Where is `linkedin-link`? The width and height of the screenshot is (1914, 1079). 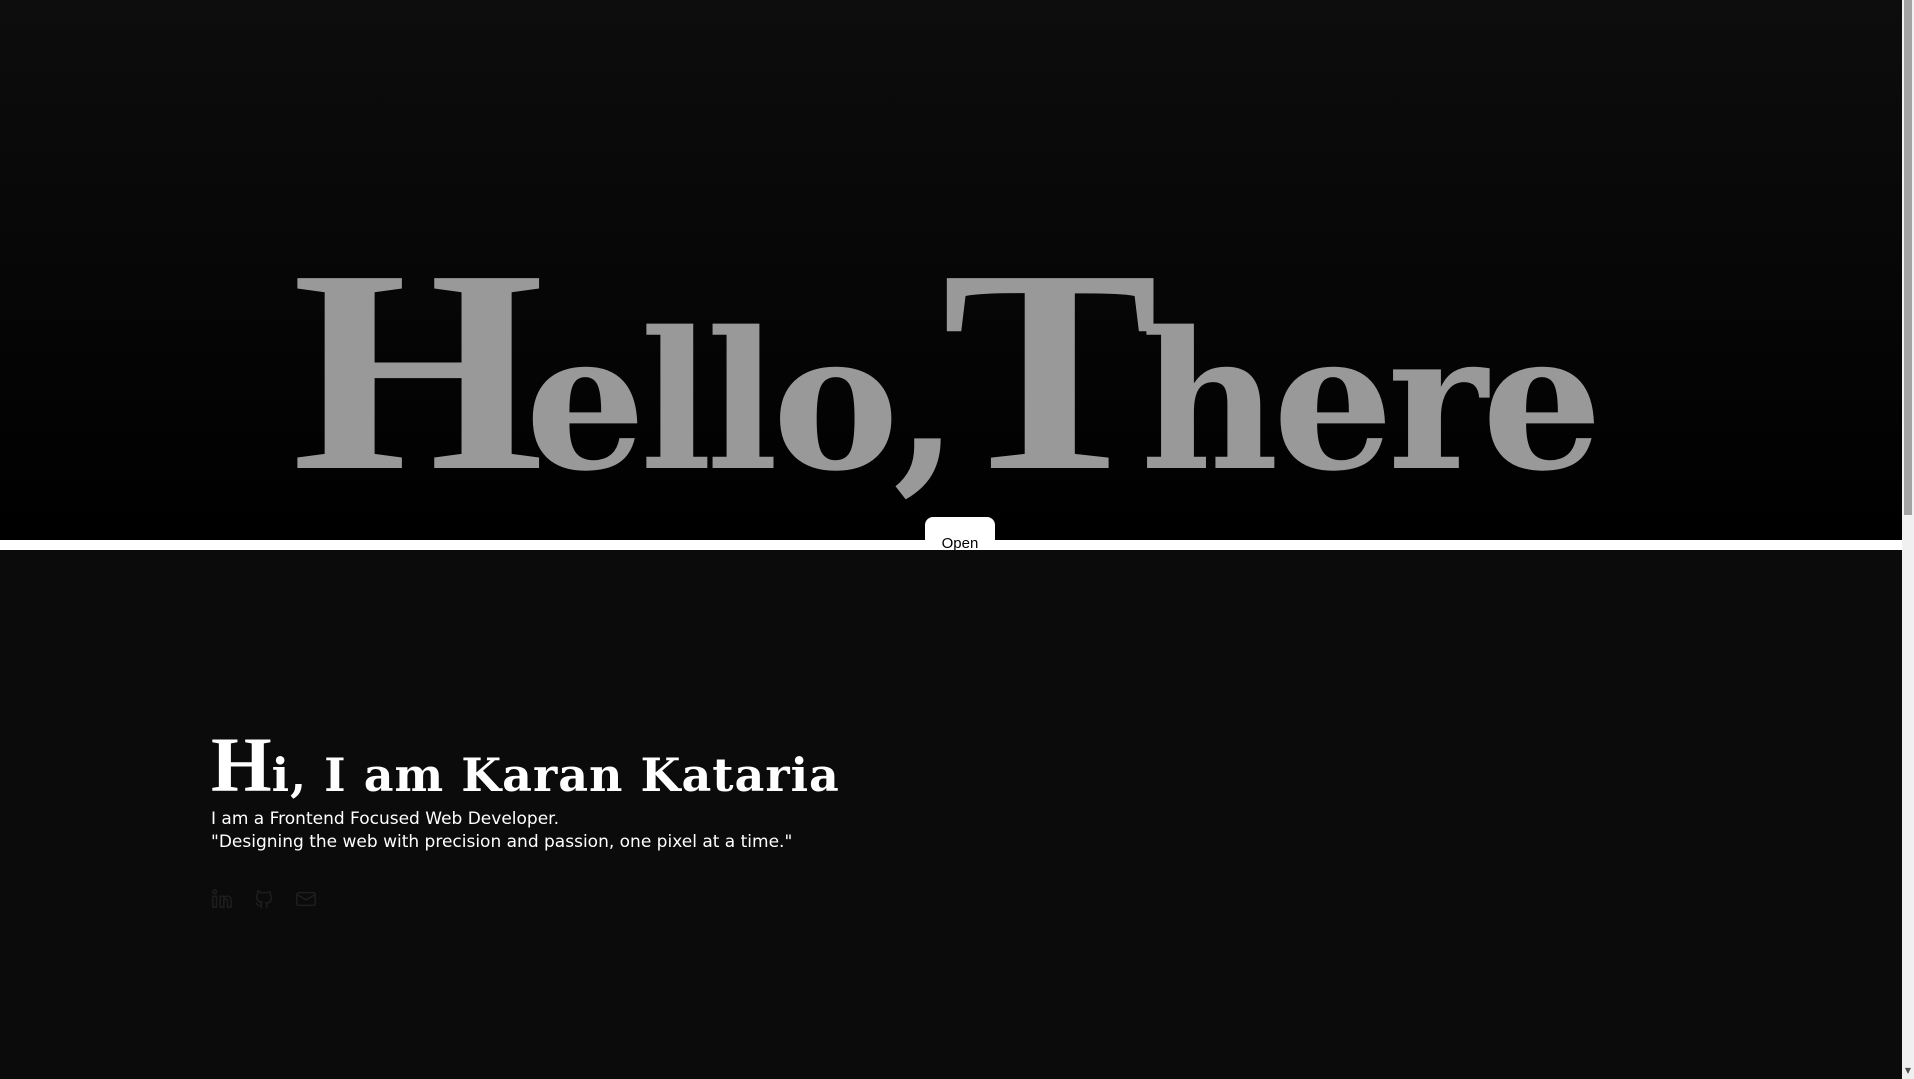
linkedin-link is located at coordinates (222, 899).